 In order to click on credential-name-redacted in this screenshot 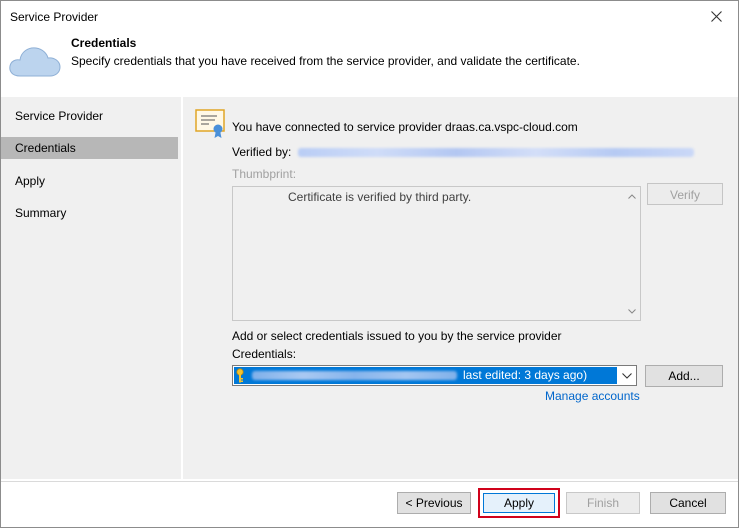, I will do `click(354, 375)`.